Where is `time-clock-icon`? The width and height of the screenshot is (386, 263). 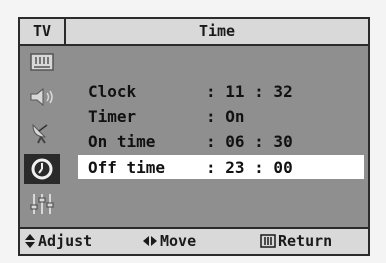
time-clock-icon is located at coordinates (42, 169).